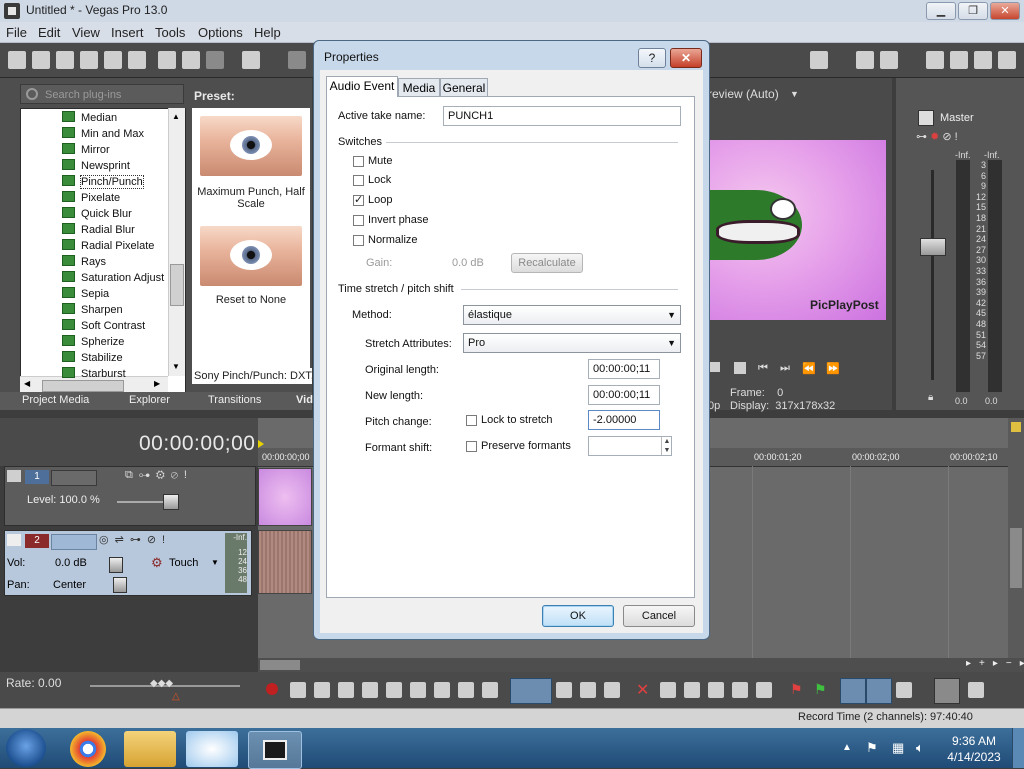 This screenshot has height=769, width=1024. What do you see at coordinates (130, 496) in the screenshot?
I see `video-track-1: 1 ⧉⊶⚙⊘! Level: 100.0 %` at bounding box center [130, 496].